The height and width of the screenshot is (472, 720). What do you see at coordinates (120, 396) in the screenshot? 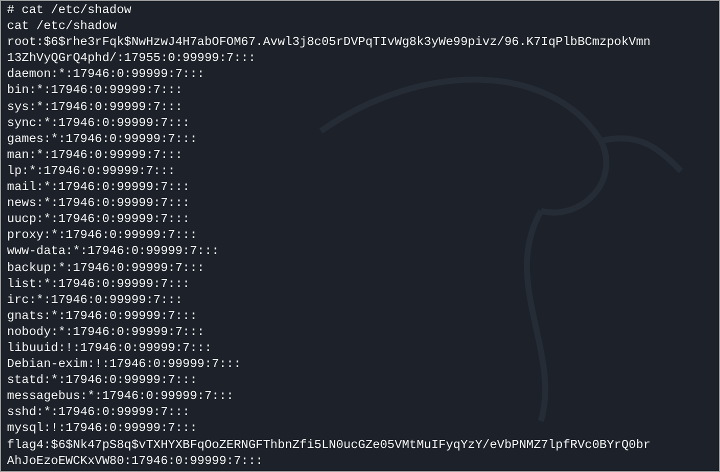
I see `terminal-line: messagebus:*:17946:0:99999:7:::` at bounding box center [120, 396].